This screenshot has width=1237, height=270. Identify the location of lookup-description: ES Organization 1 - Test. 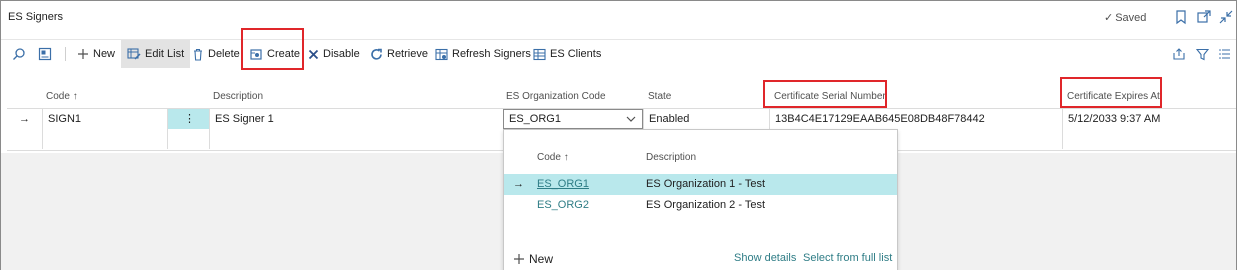
(706, 184).